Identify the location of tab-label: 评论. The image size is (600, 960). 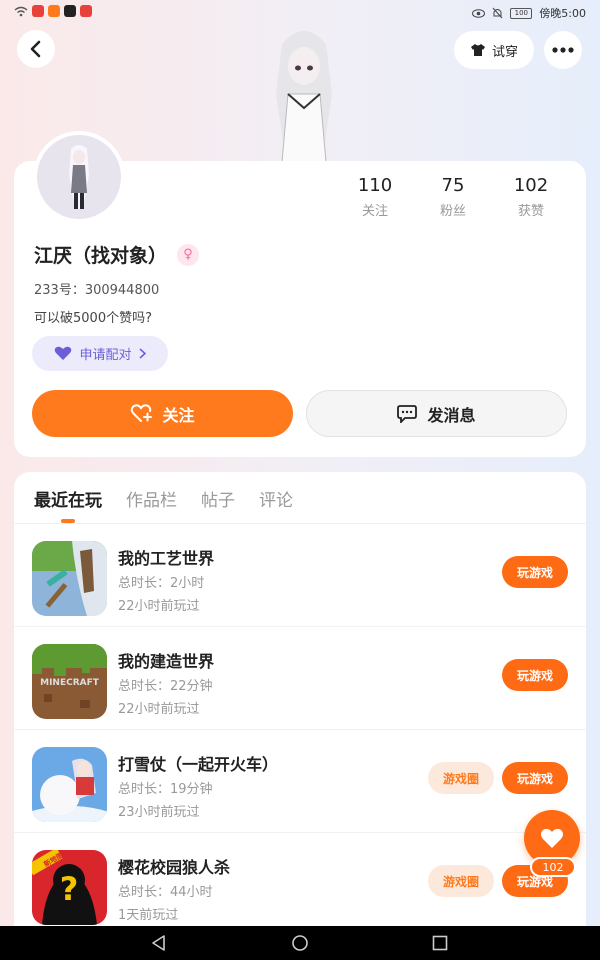
(276, 501).